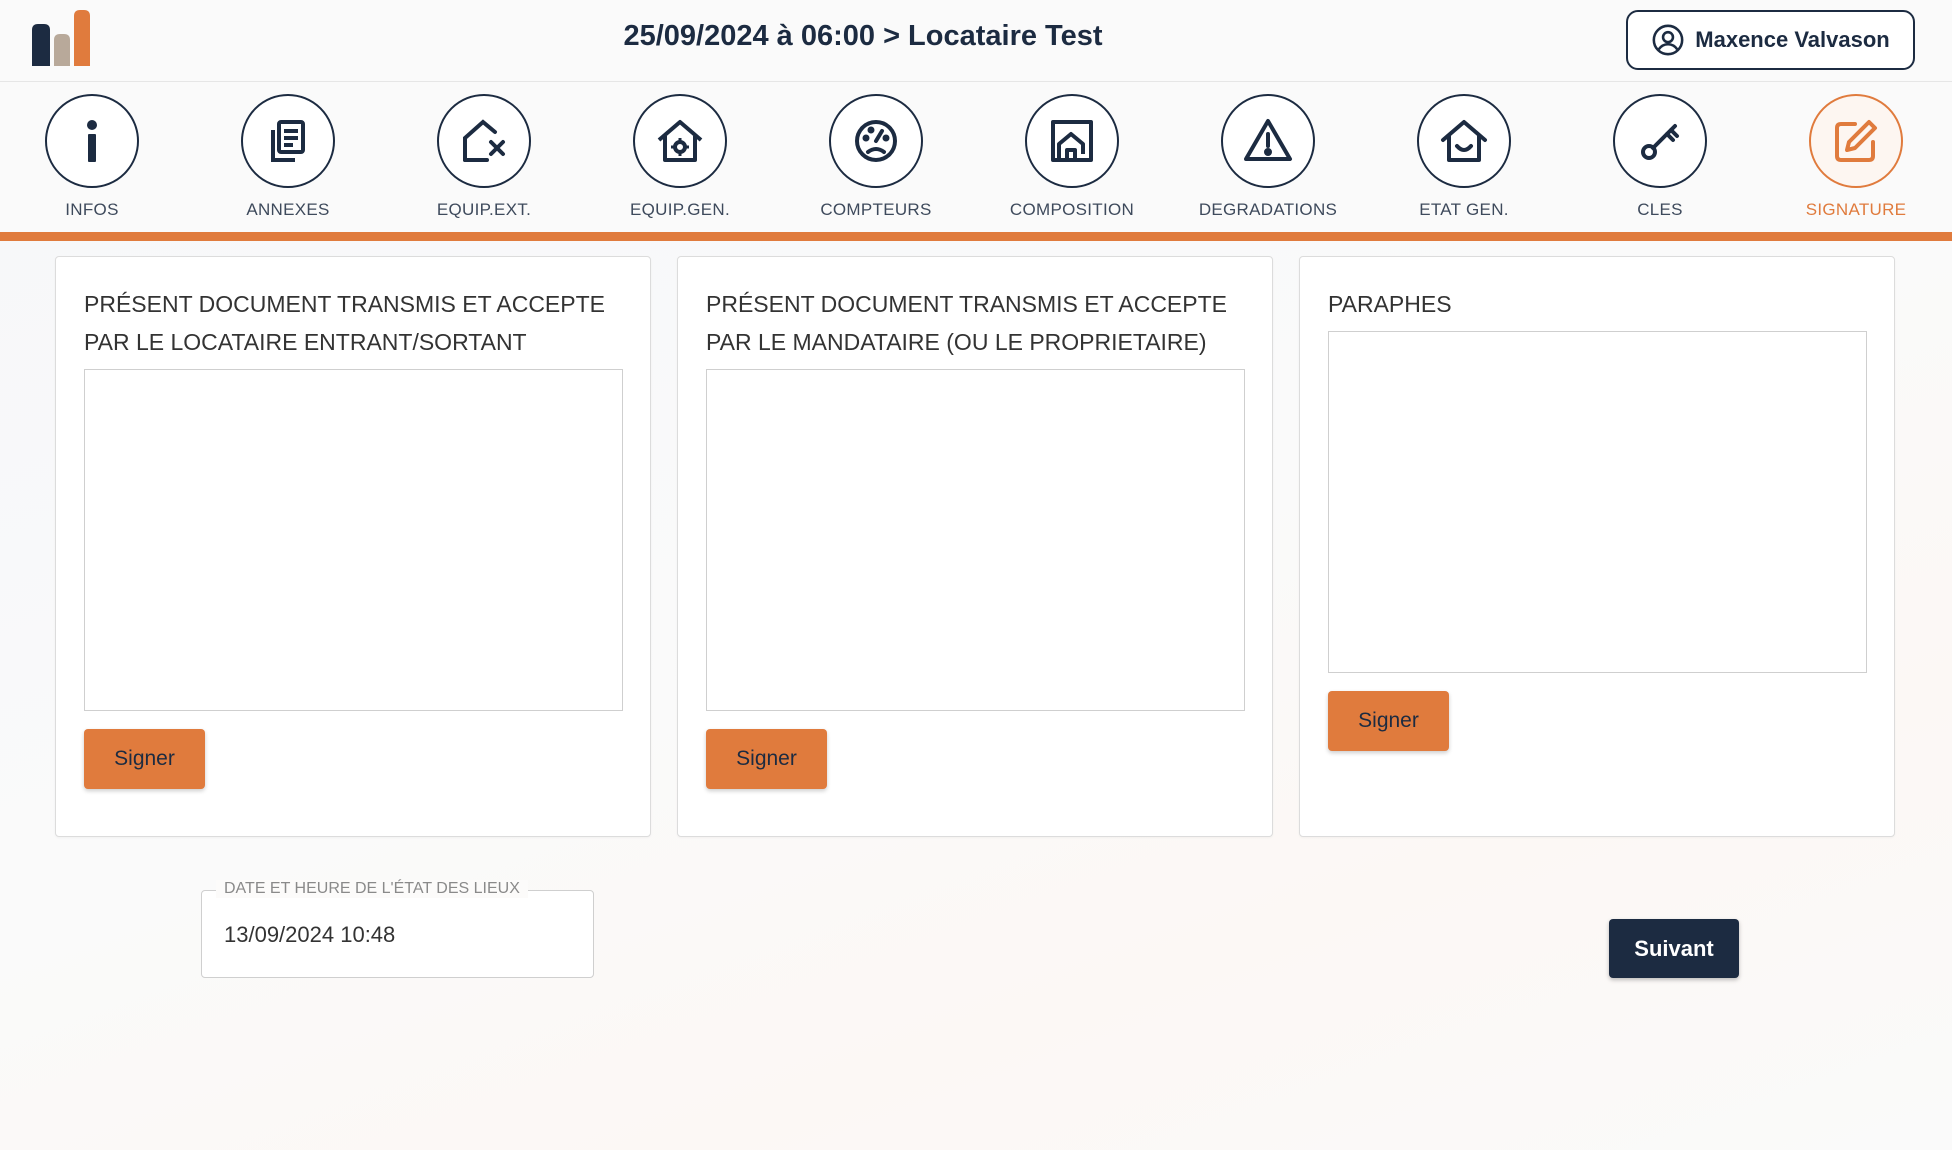  I want to click on agent-sign-button: Signer, so click(766, 759).